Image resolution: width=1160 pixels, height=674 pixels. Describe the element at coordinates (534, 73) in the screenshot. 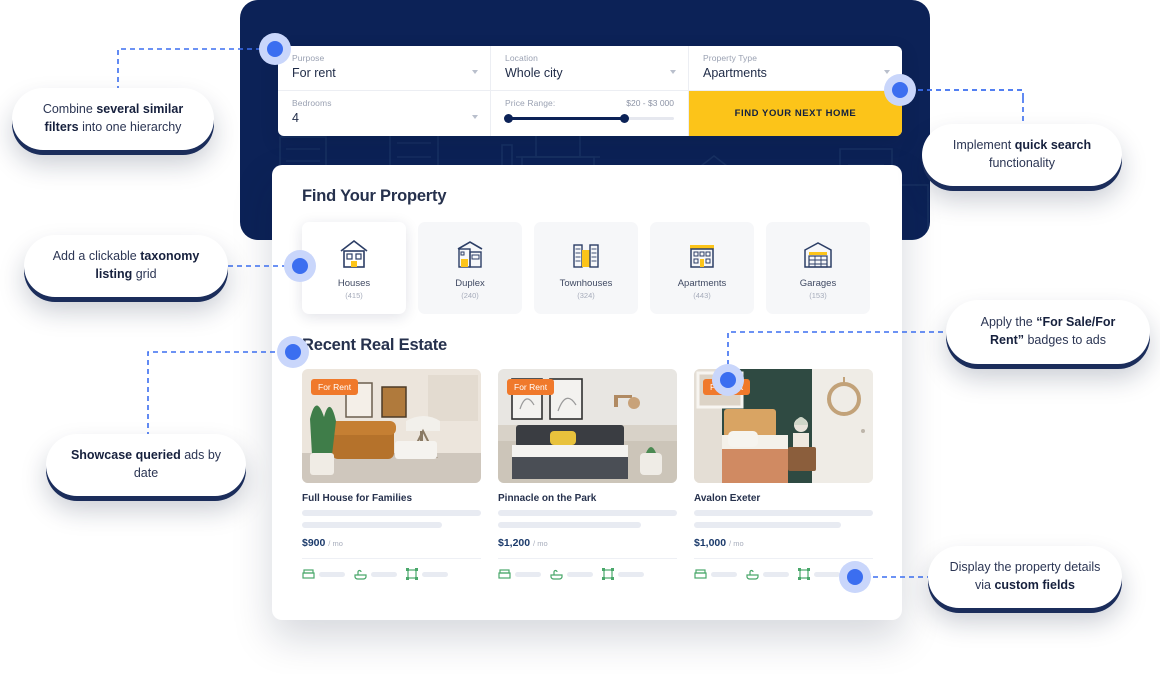

I see `filter-location-value: Whole city` at that location.